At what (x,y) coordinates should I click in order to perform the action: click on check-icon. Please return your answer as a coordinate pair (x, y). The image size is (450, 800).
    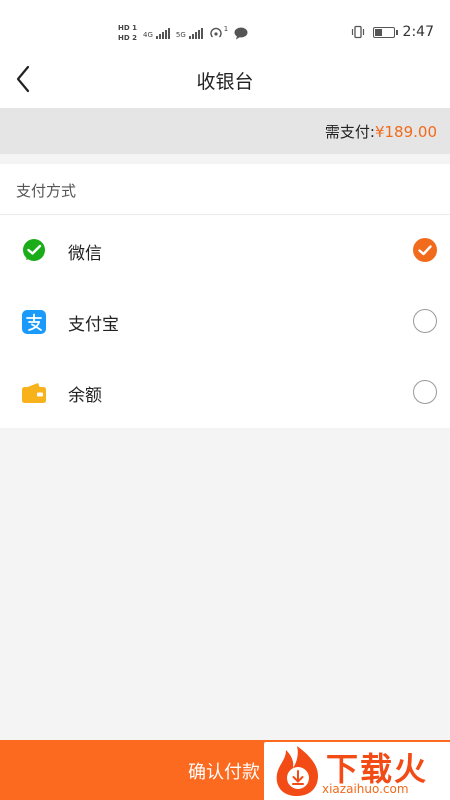
    Looking at the image, I should click on (425, 250).